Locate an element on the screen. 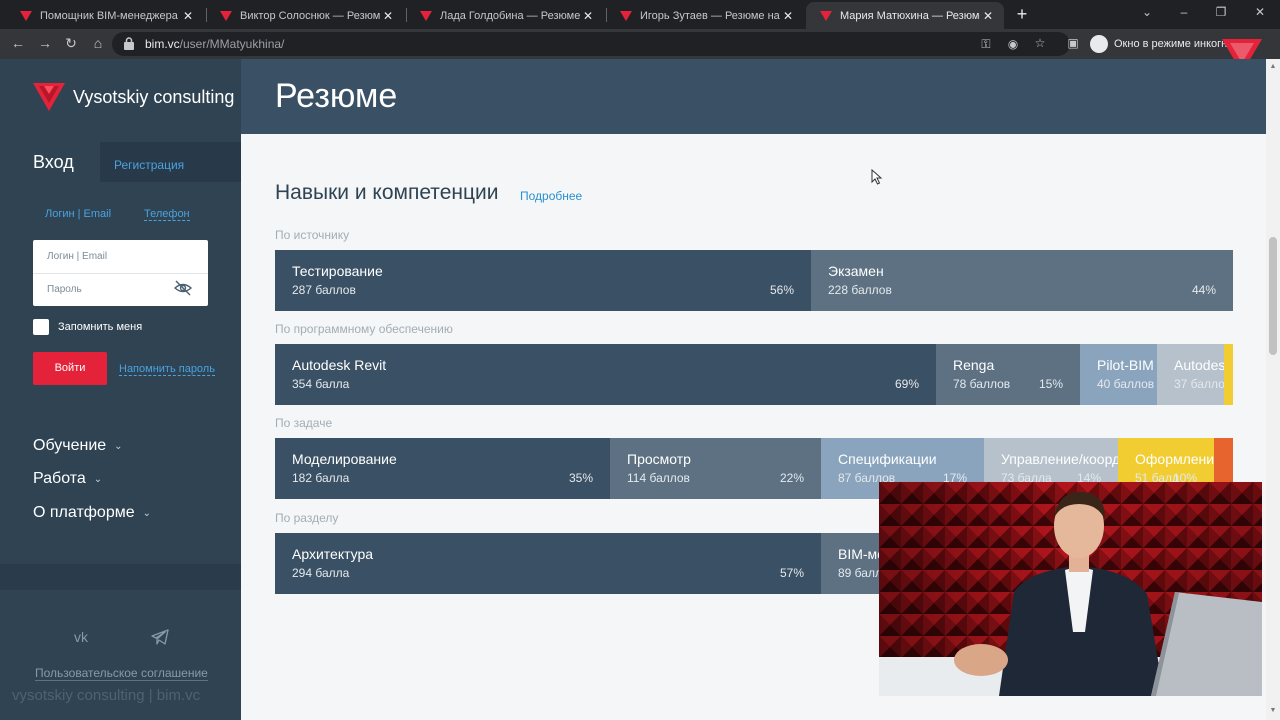 The width and height of the screenshot is (1280, 720). skill-segment: Pilot-BIM 40 баллов is located at coordinates (1118, 374).